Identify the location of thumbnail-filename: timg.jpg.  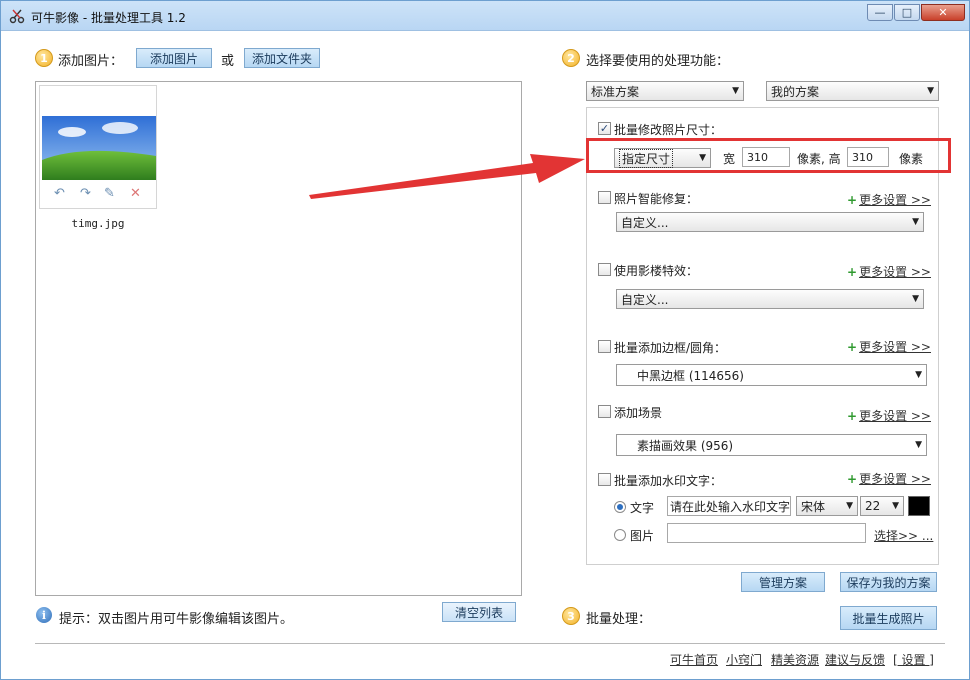
(98, 223).